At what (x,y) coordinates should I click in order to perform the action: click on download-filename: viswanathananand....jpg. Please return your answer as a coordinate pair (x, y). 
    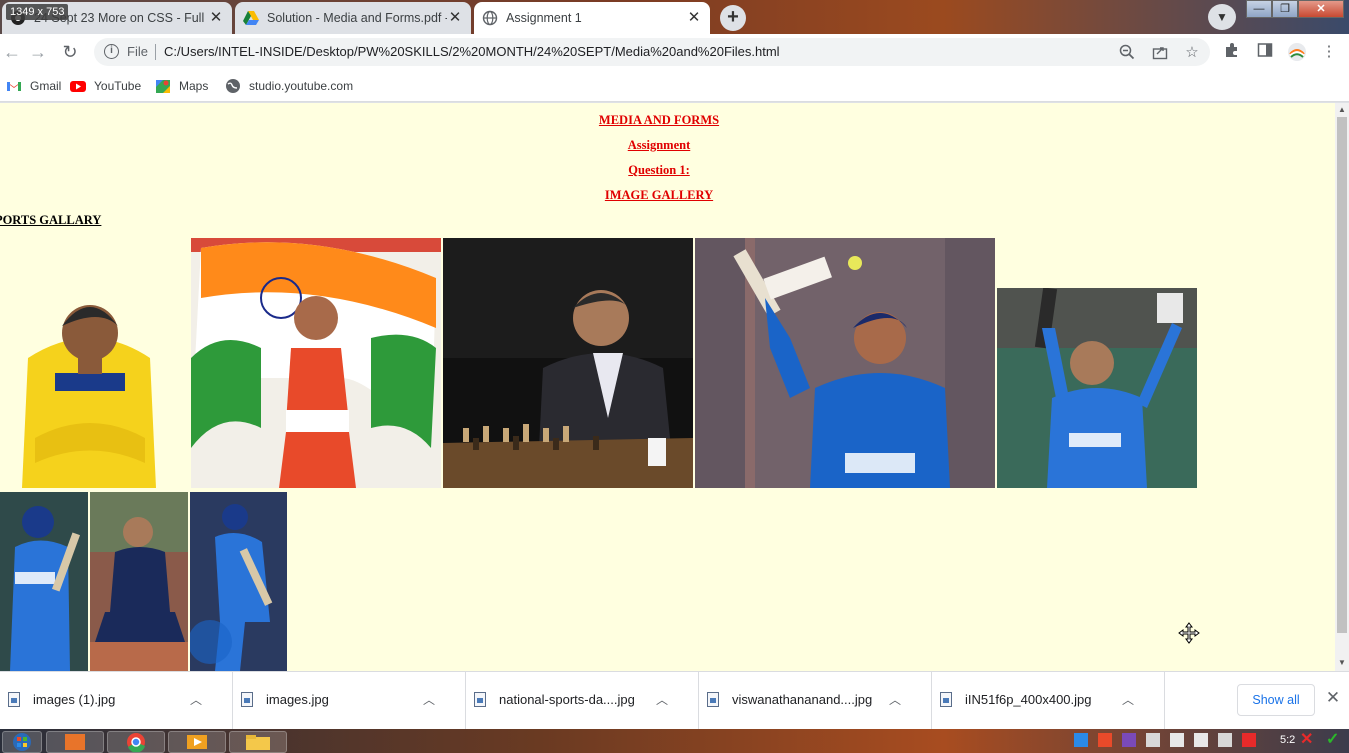
    Looking at the image, I should click on (802, 699).